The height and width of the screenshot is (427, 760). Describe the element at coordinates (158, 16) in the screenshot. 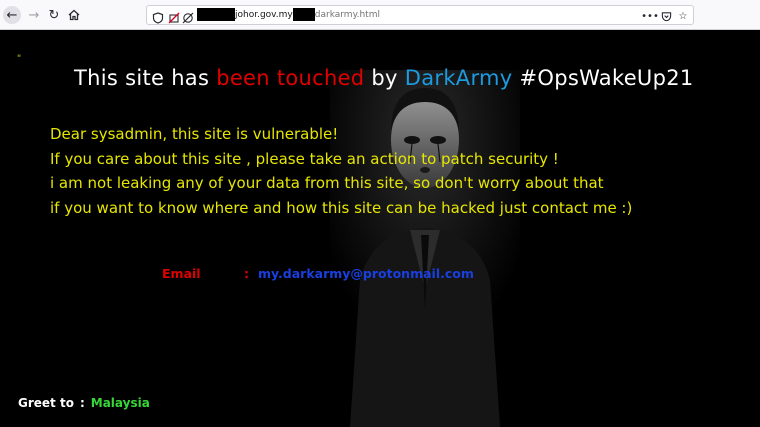

I see `shield-icon` at that location.